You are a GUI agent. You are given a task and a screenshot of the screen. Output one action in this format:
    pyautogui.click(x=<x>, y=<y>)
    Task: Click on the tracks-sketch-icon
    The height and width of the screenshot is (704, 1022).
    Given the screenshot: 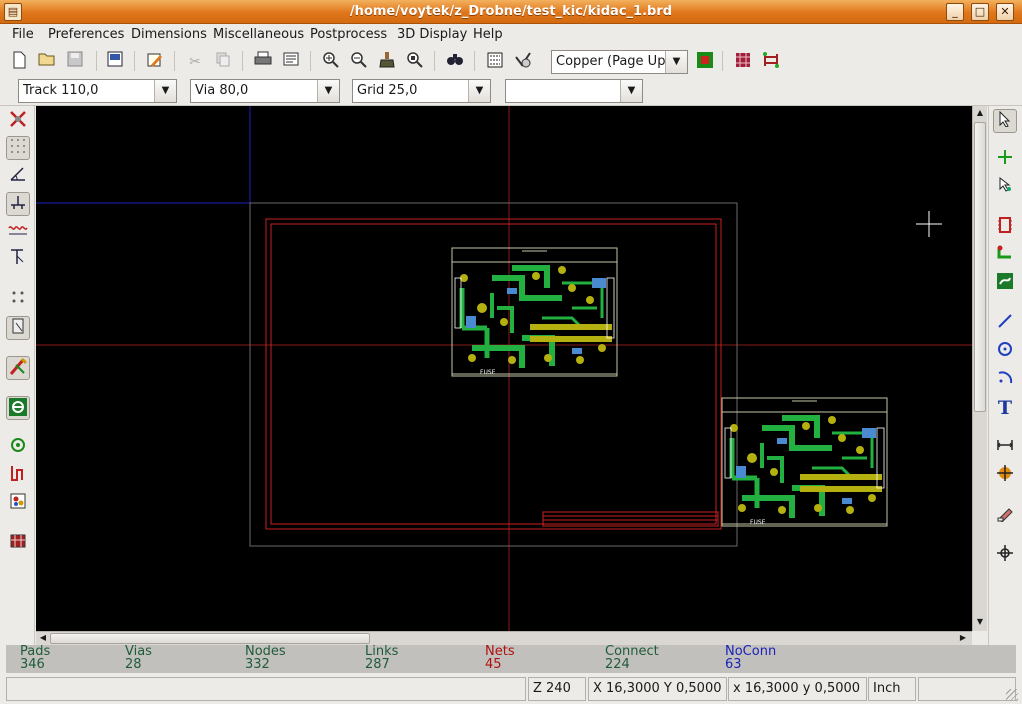 What is the action you would take?
    pyautogui.click(x=18, y=476)
    